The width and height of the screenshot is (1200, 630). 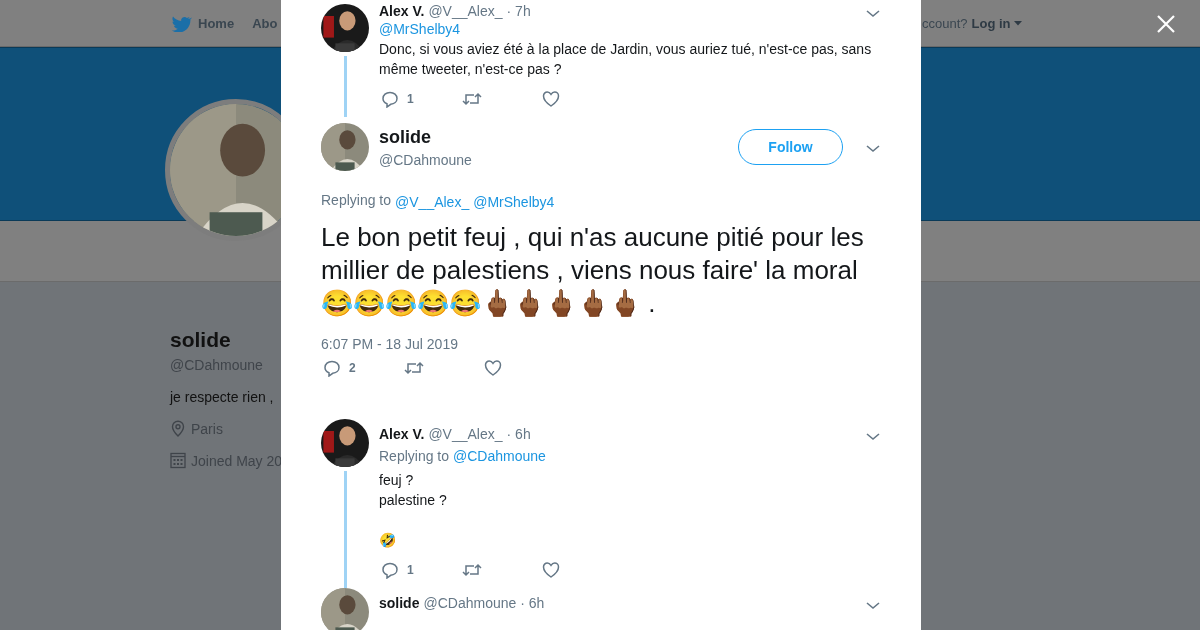 I want to click on tweet-text: feuj ? palestine ?, so click(x=413, y=490).